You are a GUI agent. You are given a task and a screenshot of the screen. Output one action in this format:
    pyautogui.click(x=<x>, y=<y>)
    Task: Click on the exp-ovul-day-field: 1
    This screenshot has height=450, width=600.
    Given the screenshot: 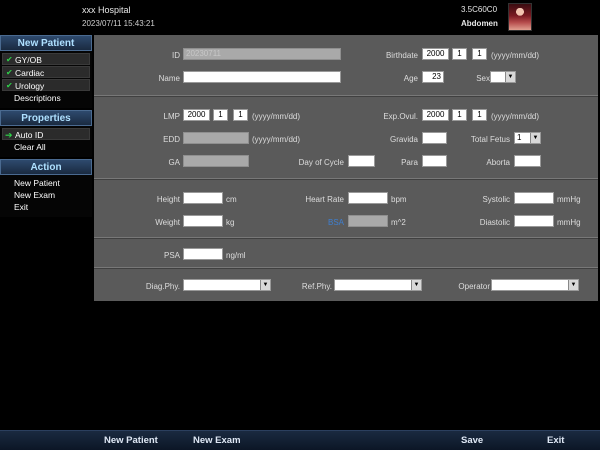 What is the action you would take?
    pyautogui.click(x=479, y=115)
    